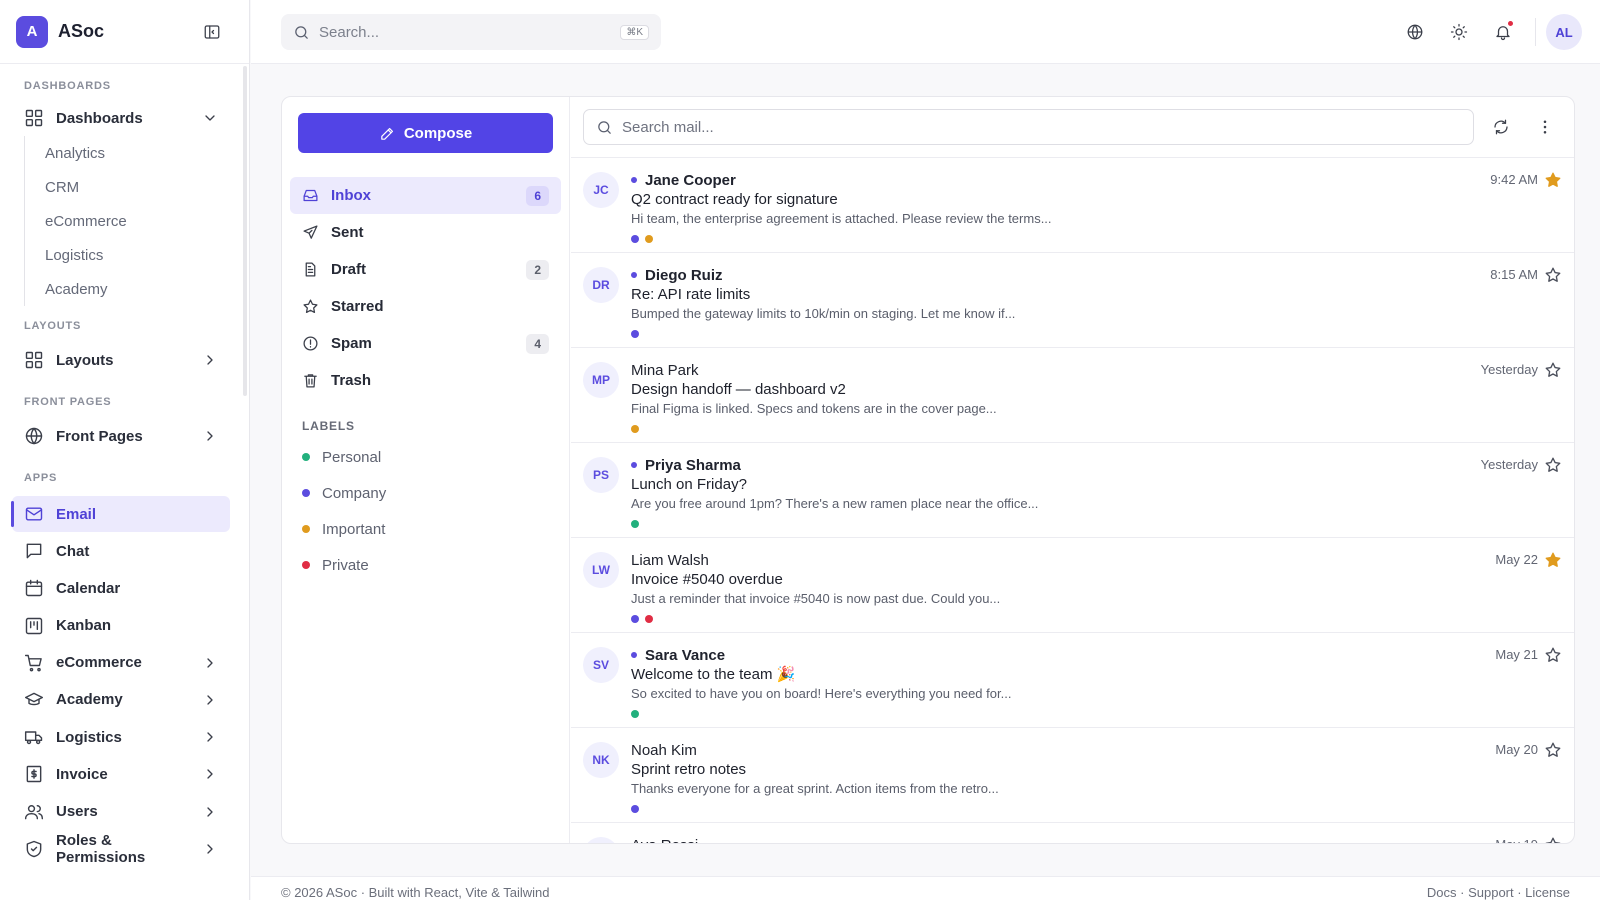 Image resolution: width=1600 pixels, height=900 pixels. I want to click on sidebar-item-kanban: Kanban, so click(121, 626).